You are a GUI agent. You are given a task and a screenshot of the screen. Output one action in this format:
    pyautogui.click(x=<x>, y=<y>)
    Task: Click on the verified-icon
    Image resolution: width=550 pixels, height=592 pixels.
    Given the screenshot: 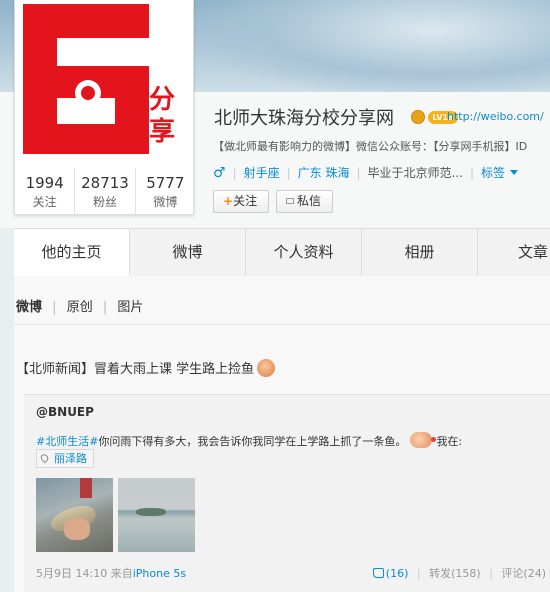 What is the action you would take?
    pyautogui.click(x=418, y=117)
    